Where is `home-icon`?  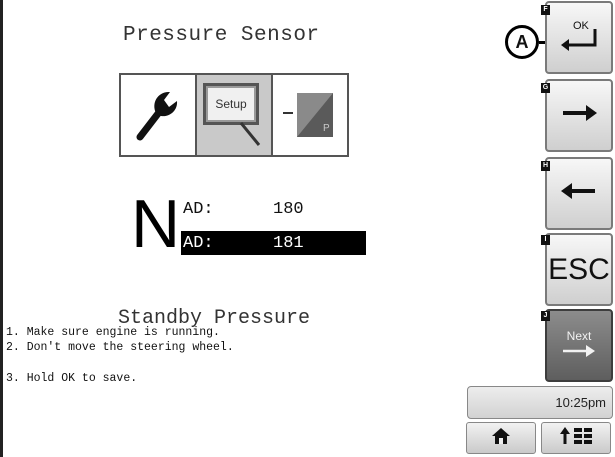
home-icon is located at coordinates (501, 438).